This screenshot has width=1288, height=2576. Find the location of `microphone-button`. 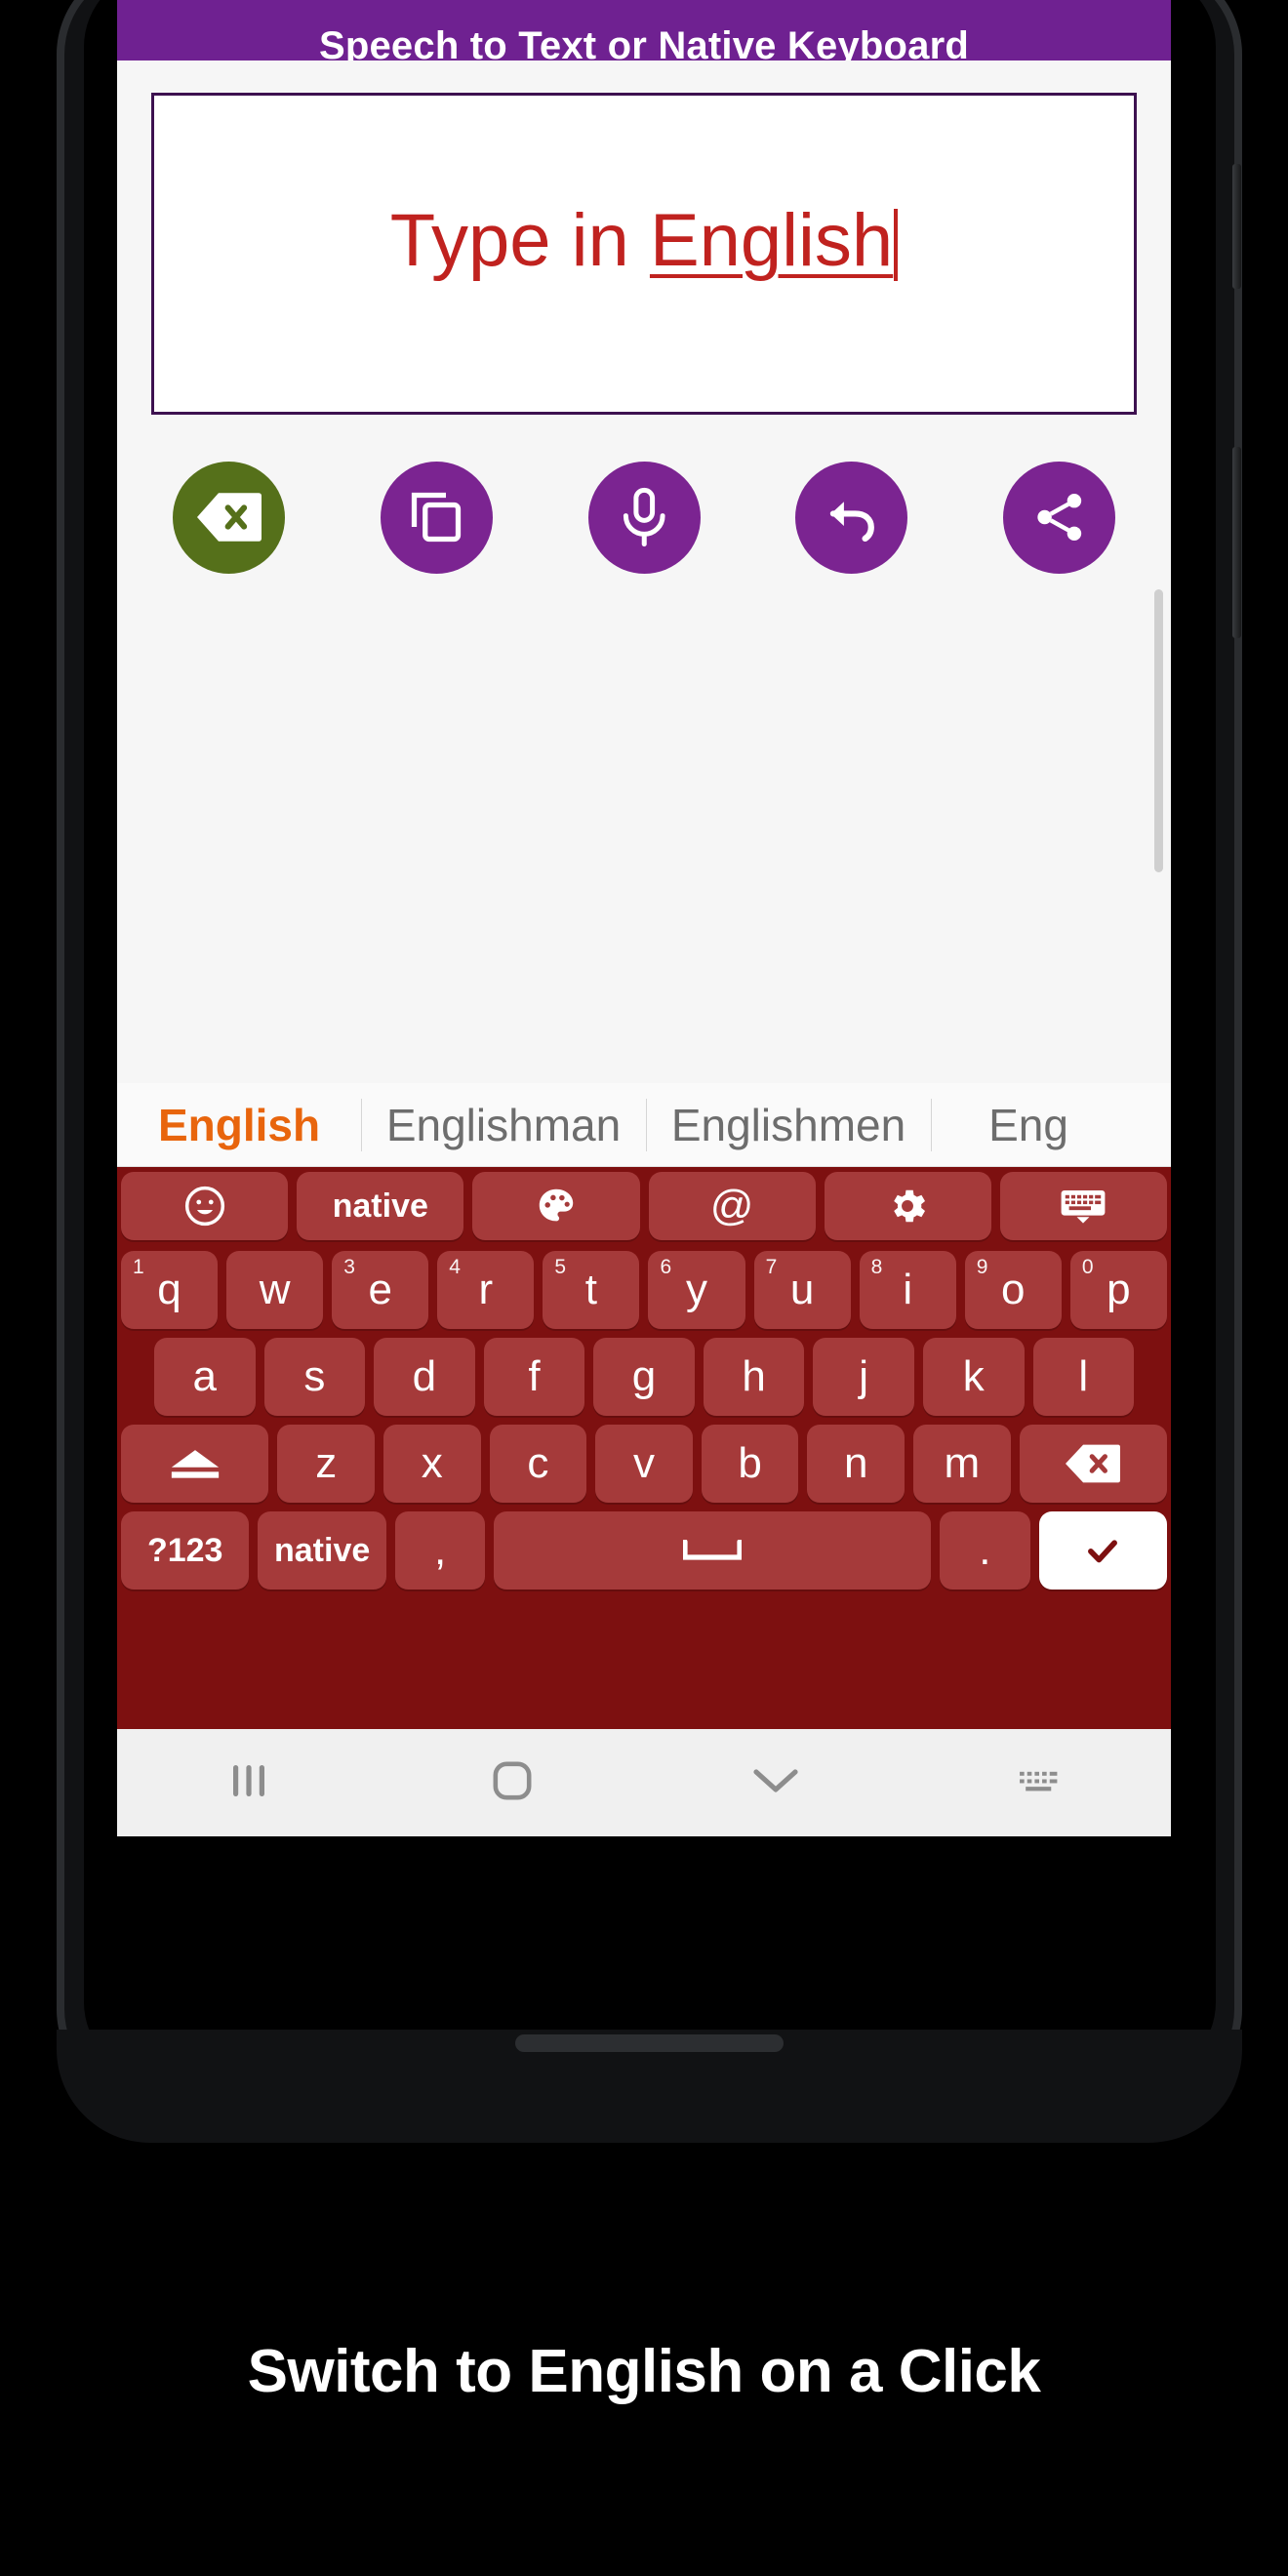

microphone-button is located at coordinates (644, 517).